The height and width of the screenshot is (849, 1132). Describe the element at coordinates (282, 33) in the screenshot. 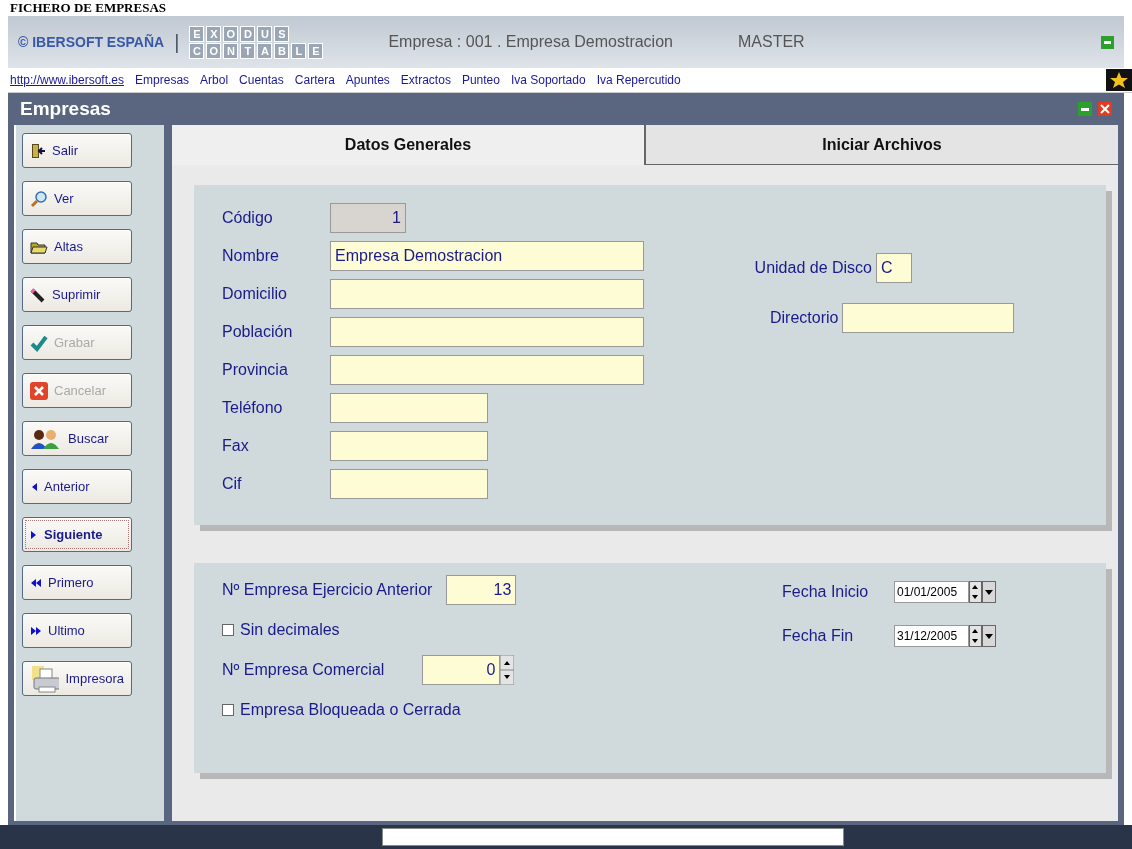

I see `logo-letter: S` at that location.